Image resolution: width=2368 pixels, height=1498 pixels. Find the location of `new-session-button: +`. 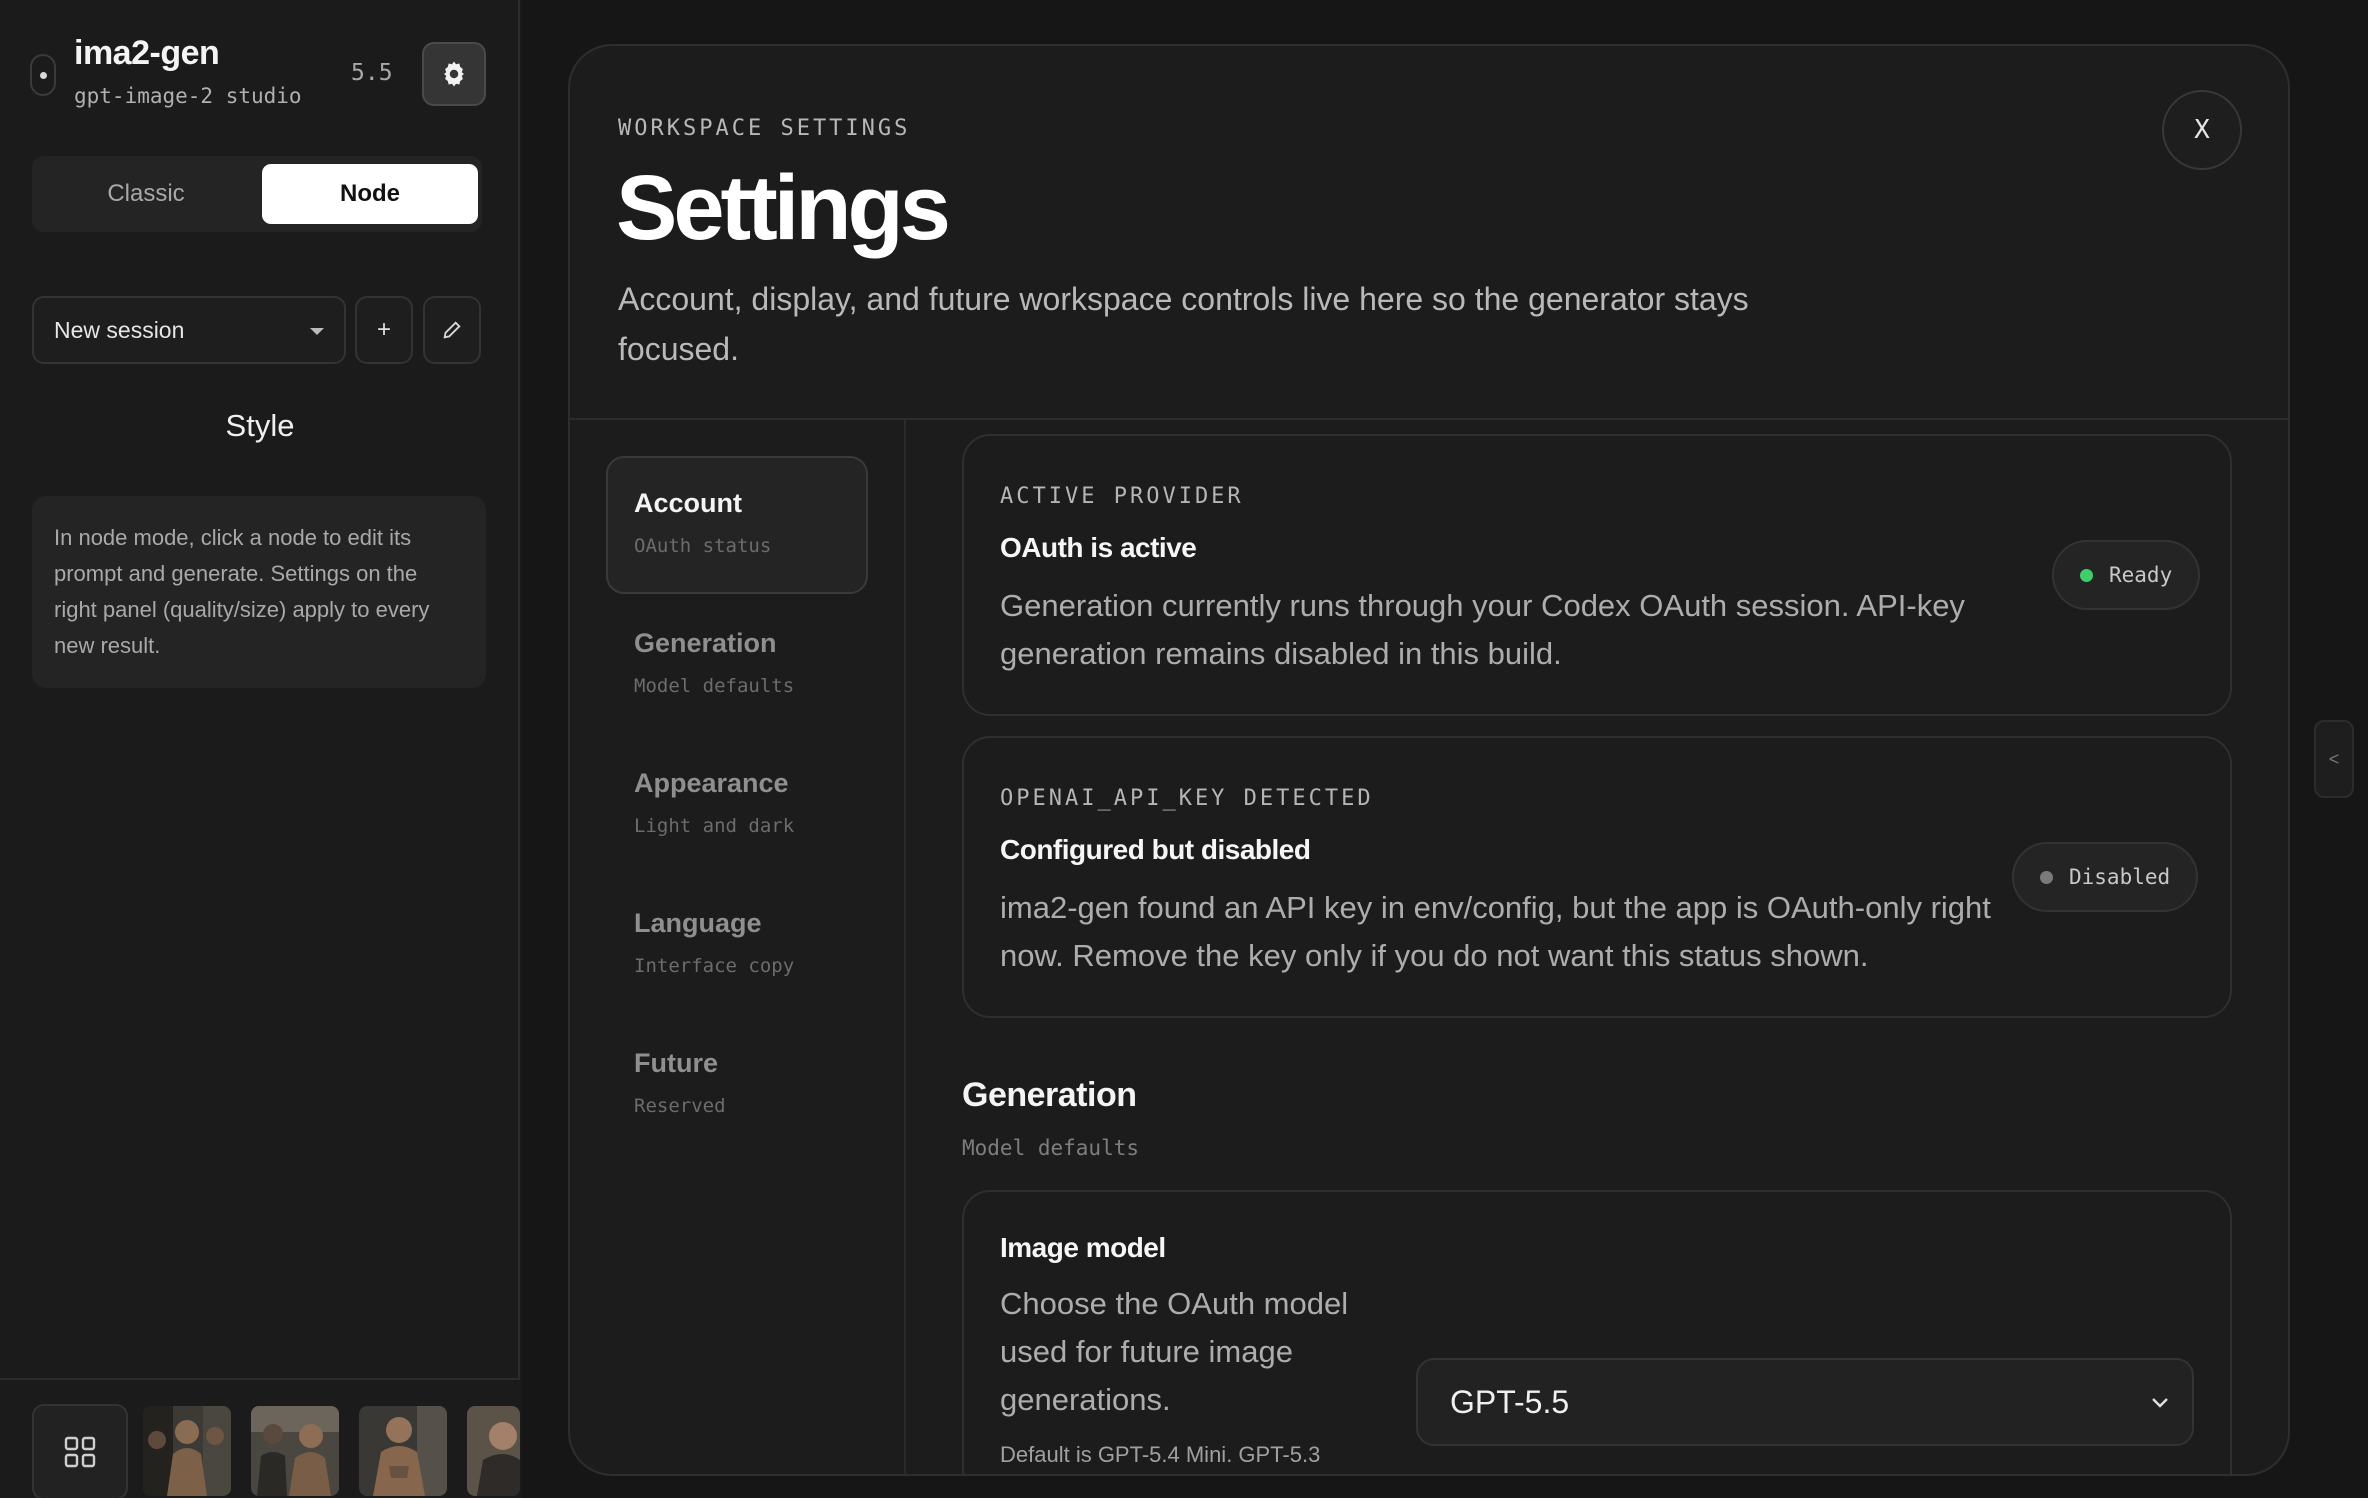

new-session-button: + is located at coordinates (384, 330).